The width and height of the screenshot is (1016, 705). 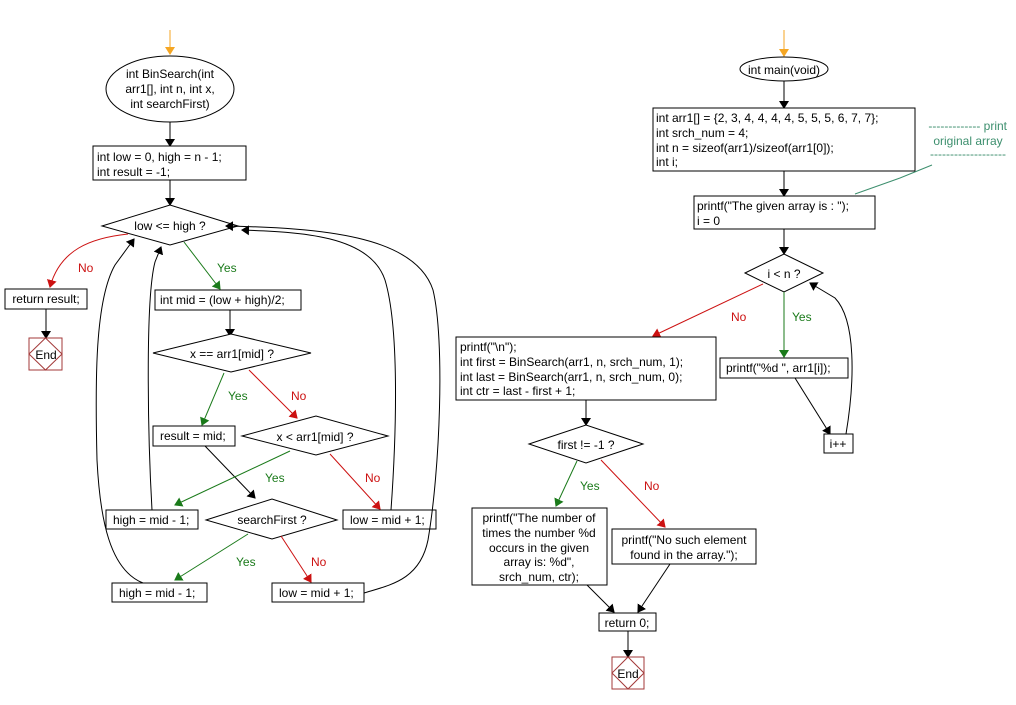 What do you see at coordinates (652, 486) in the screenshot?
I see `label-no-found: No` at bounding box center [652, 486].